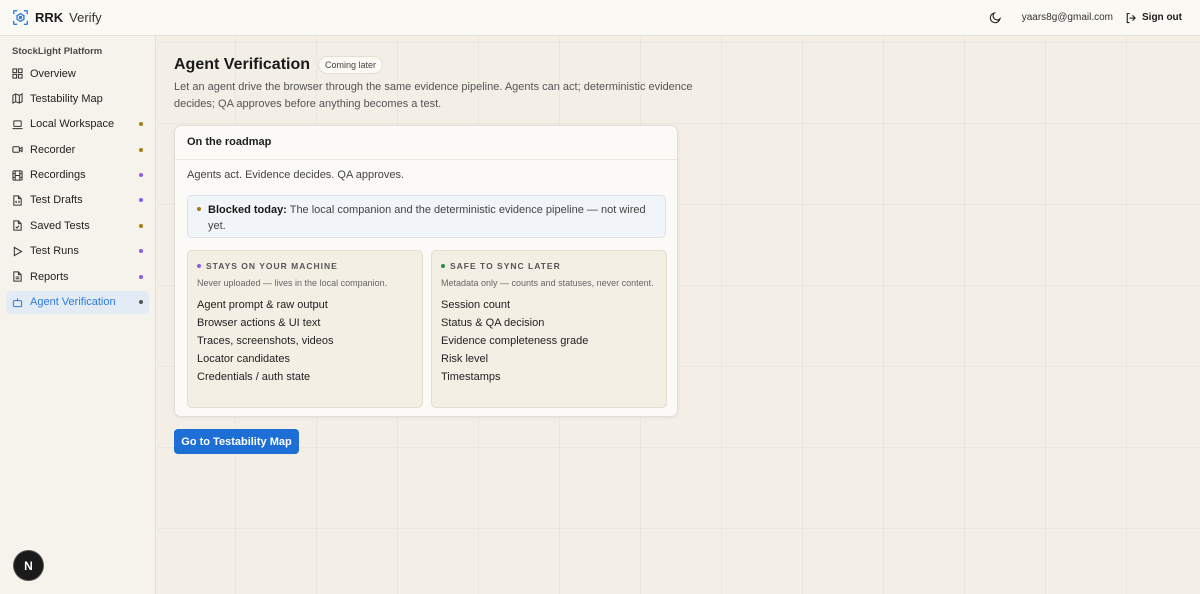 The image size is (1200, 594). Describe the element at coordinates (243, 358) in the screenshot. I see `list-item: Locator candidates` at that location.